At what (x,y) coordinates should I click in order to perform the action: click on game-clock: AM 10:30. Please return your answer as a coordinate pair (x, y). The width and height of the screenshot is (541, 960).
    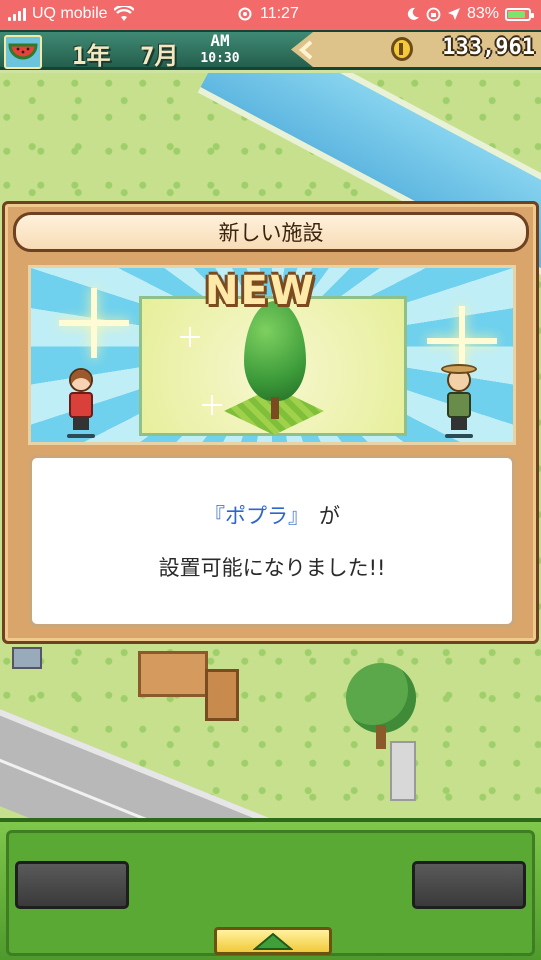
    Looking at the image, I should click on (220, 48).